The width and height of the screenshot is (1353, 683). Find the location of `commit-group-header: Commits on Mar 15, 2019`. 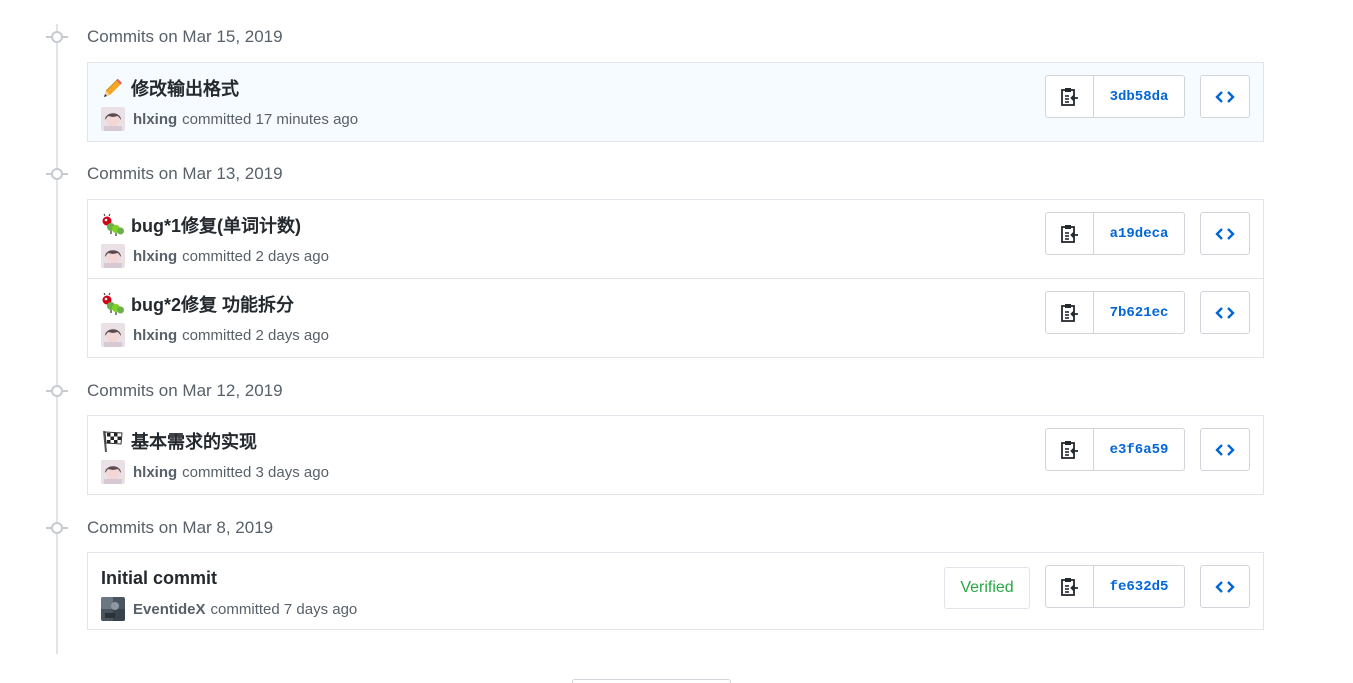

commit-group-header: Commits on Mar 15, 2019 is located at coordinates (164, 37).